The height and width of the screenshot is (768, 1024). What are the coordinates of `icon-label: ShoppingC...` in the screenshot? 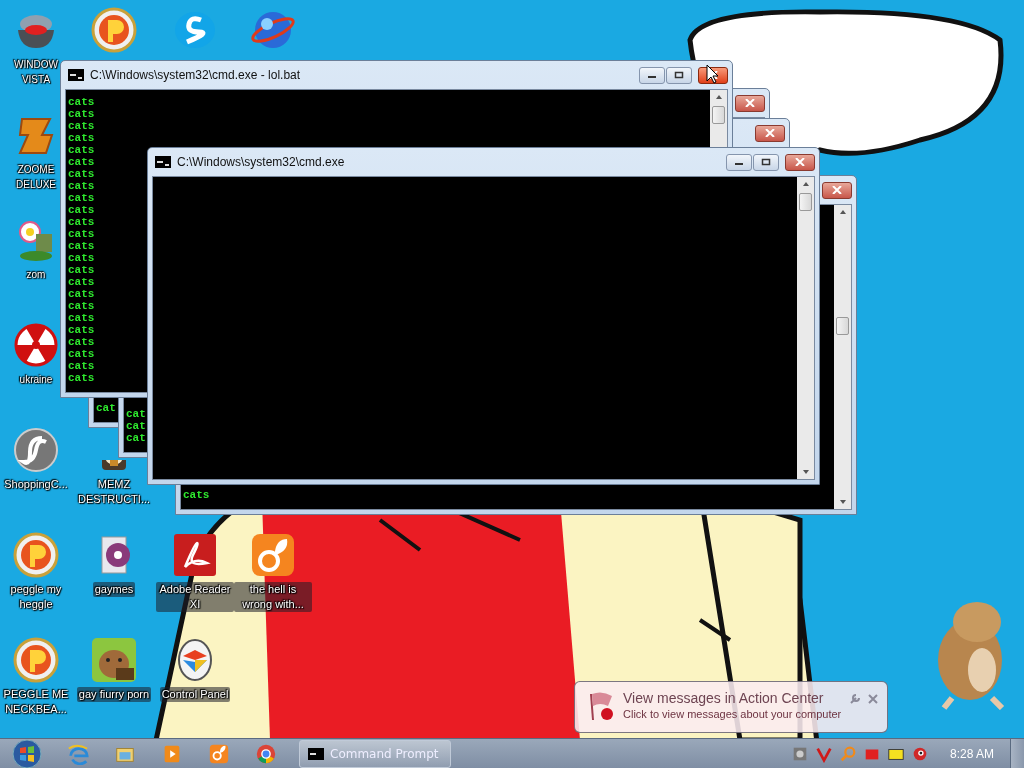 It's located at (36, 484).